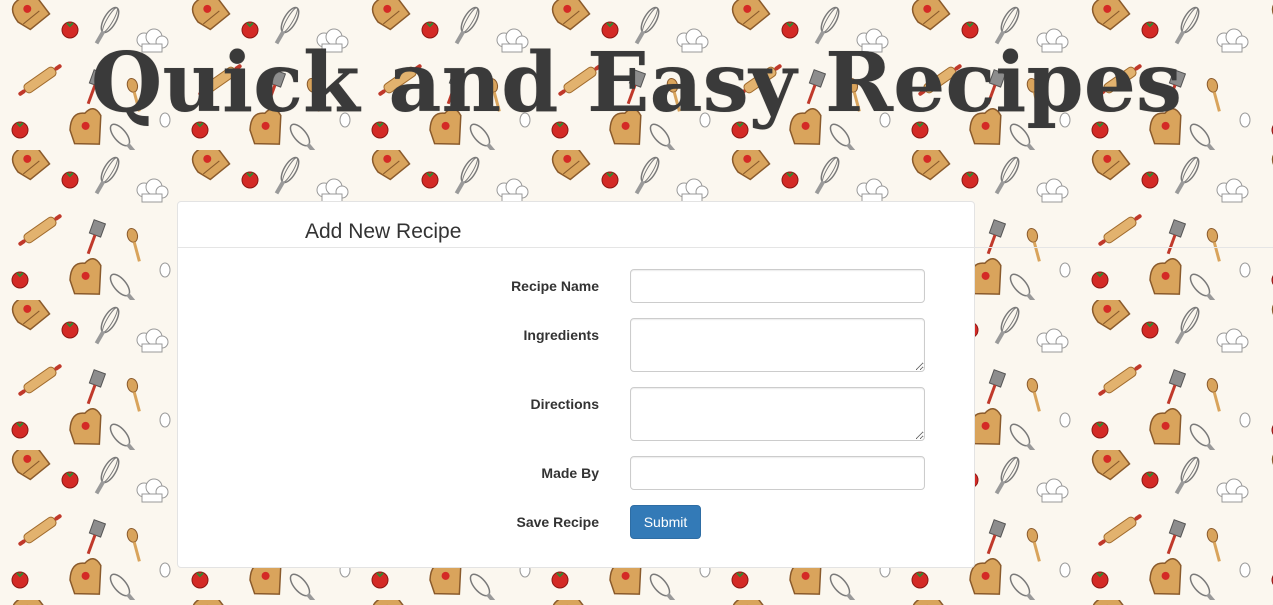  Describe the element at coordinates (777, 286) in the screenshot. I see `recipe-name-input` at that location.